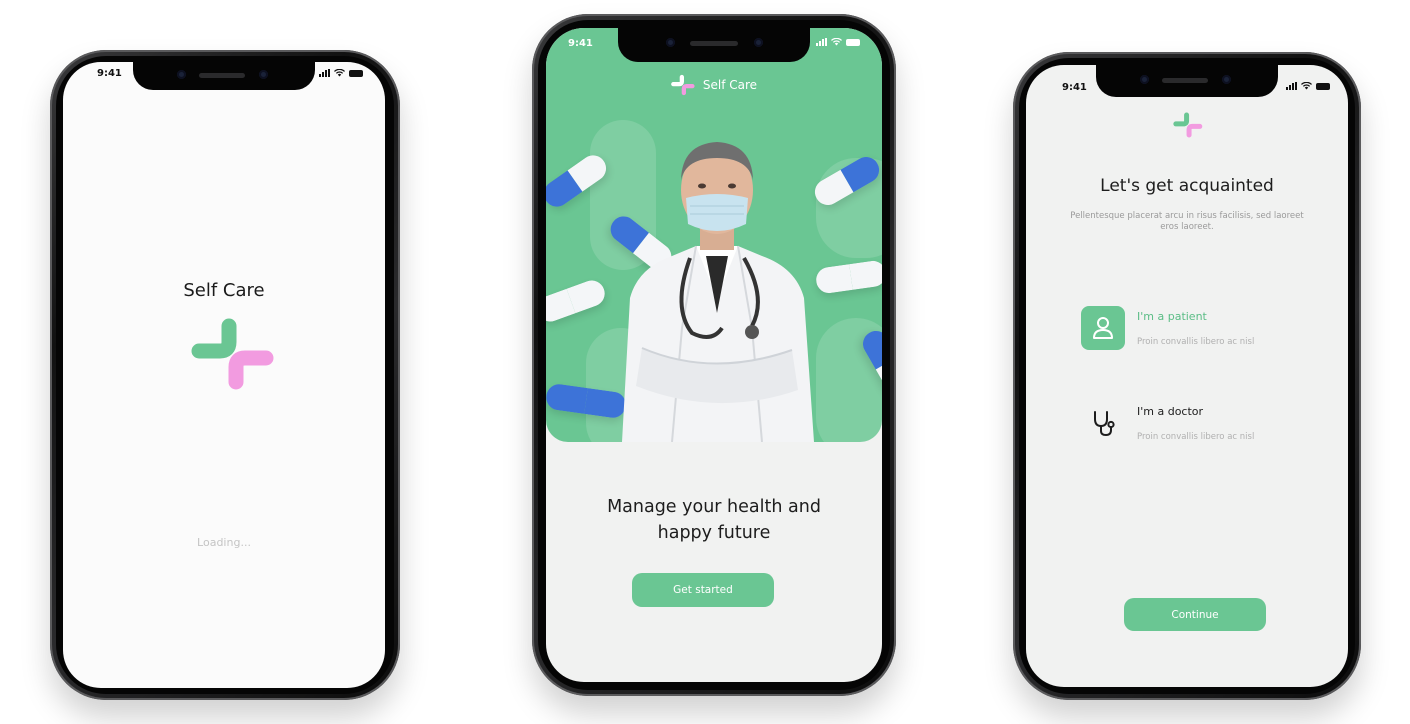  I want to click on doctor-photo, so click(718, 292).